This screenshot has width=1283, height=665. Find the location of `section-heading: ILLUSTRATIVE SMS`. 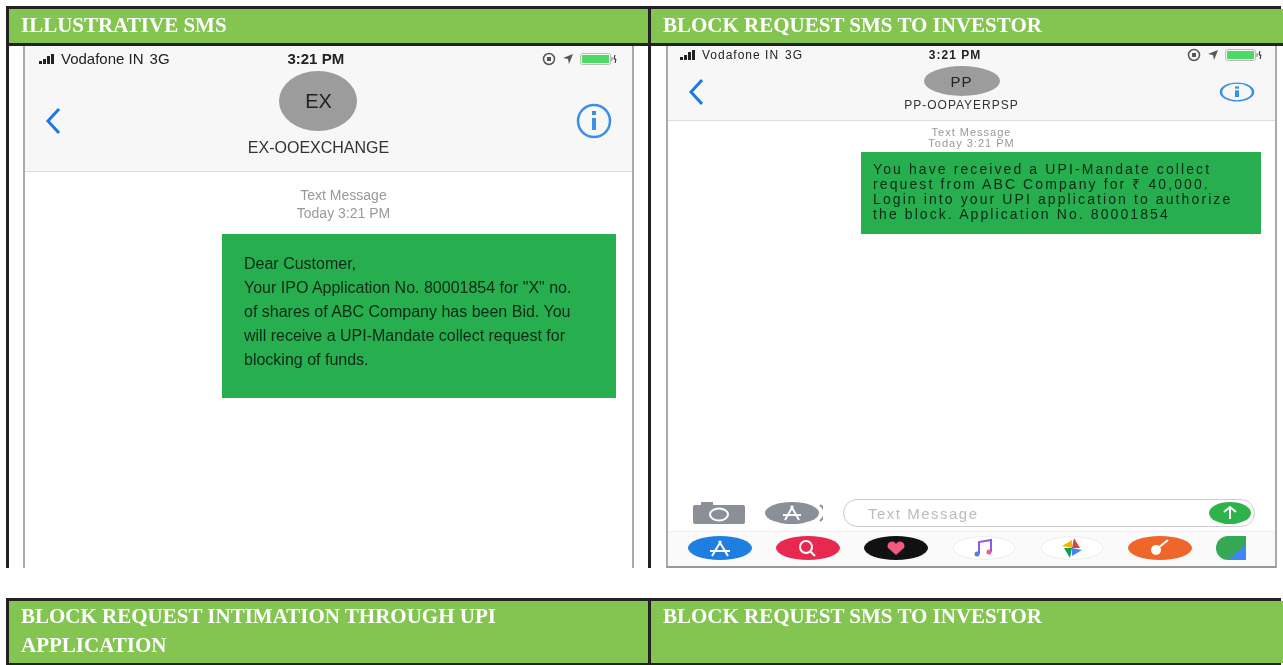

section-heading: ILLUSTRATIVE SMS is located at coordinates (328, 27).